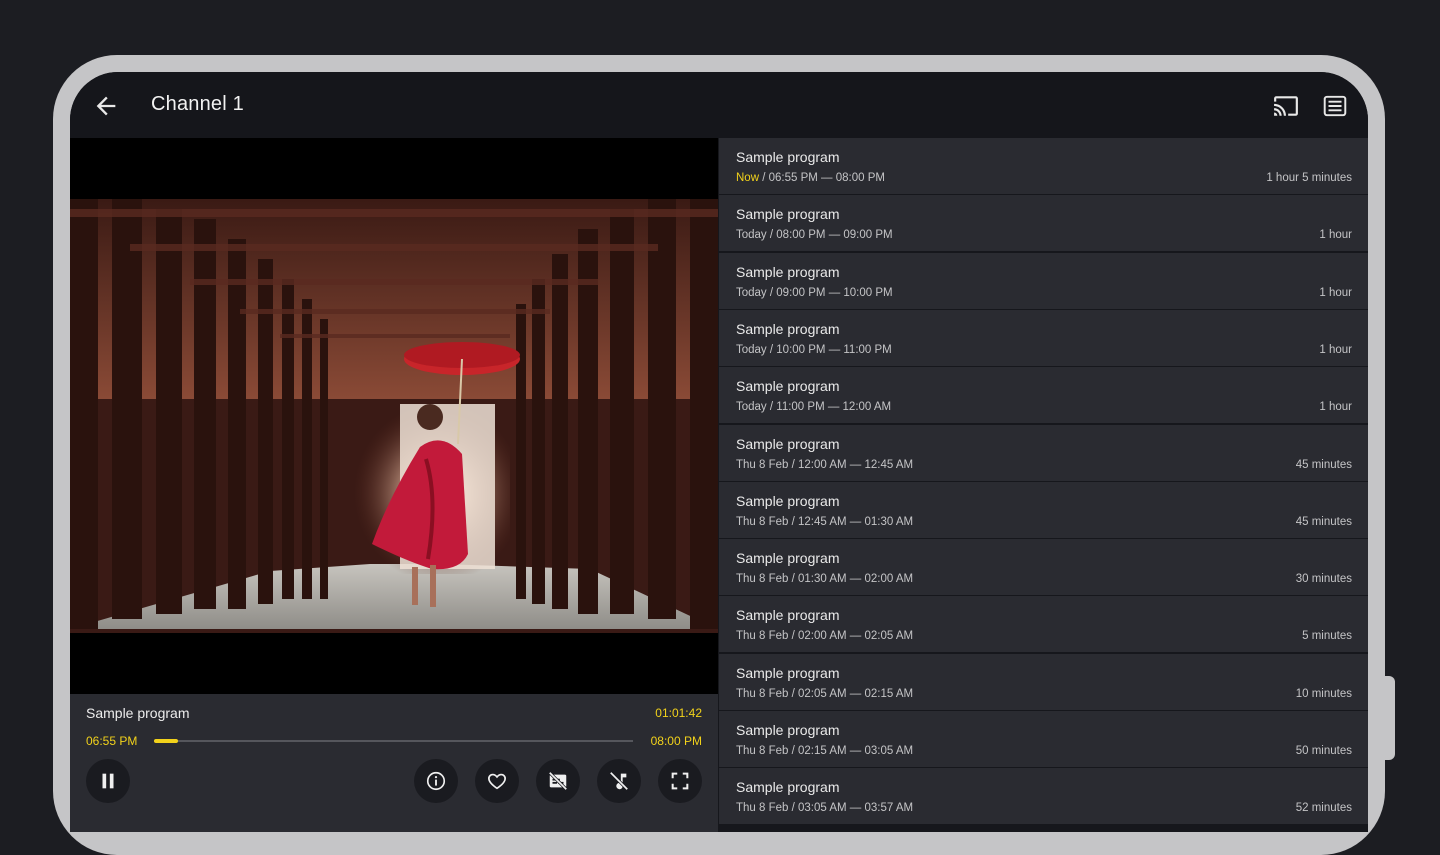 This screenshot has width=1440, height=855. I want to click on cast-button, so click(1286, 106).